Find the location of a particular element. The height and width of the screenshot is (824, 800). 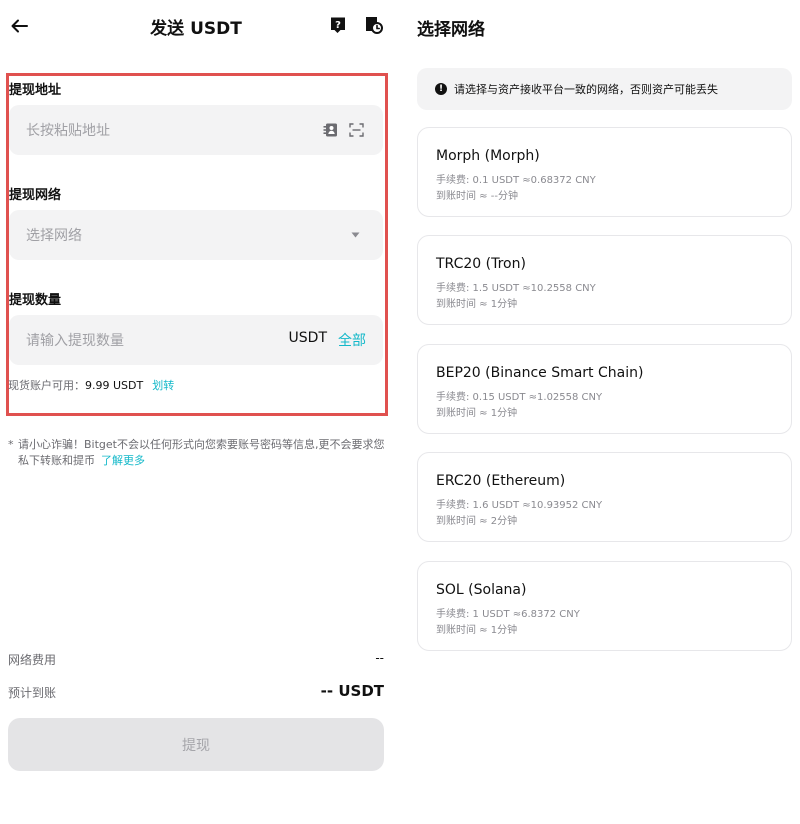

network-fee: 手续费: 0.15 USDT ≈1.02558 CNY is located at coordinates (519, 397).